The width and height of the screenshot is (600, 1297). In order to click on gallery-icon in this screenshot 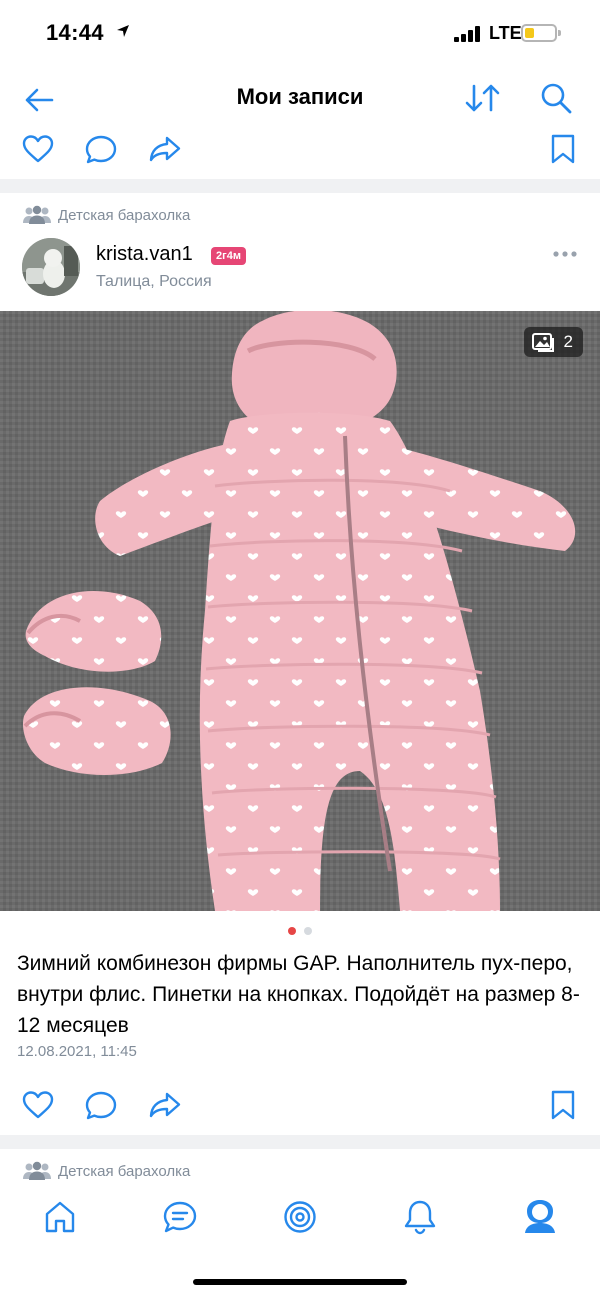, I will do `click(542, 342)`.